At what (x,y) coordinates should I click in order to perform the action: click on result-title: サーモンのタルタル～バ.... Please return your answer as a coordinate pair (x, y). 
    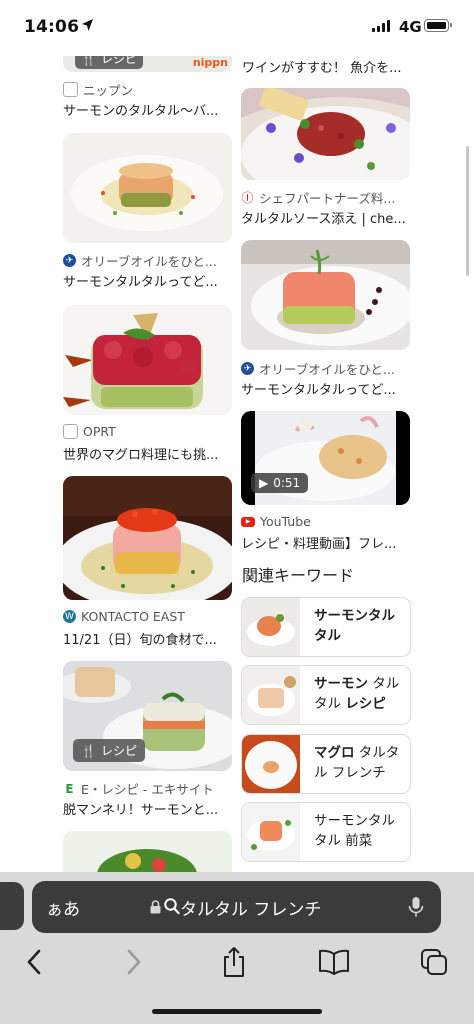
    Looking at the image, I should click on (148, 109).